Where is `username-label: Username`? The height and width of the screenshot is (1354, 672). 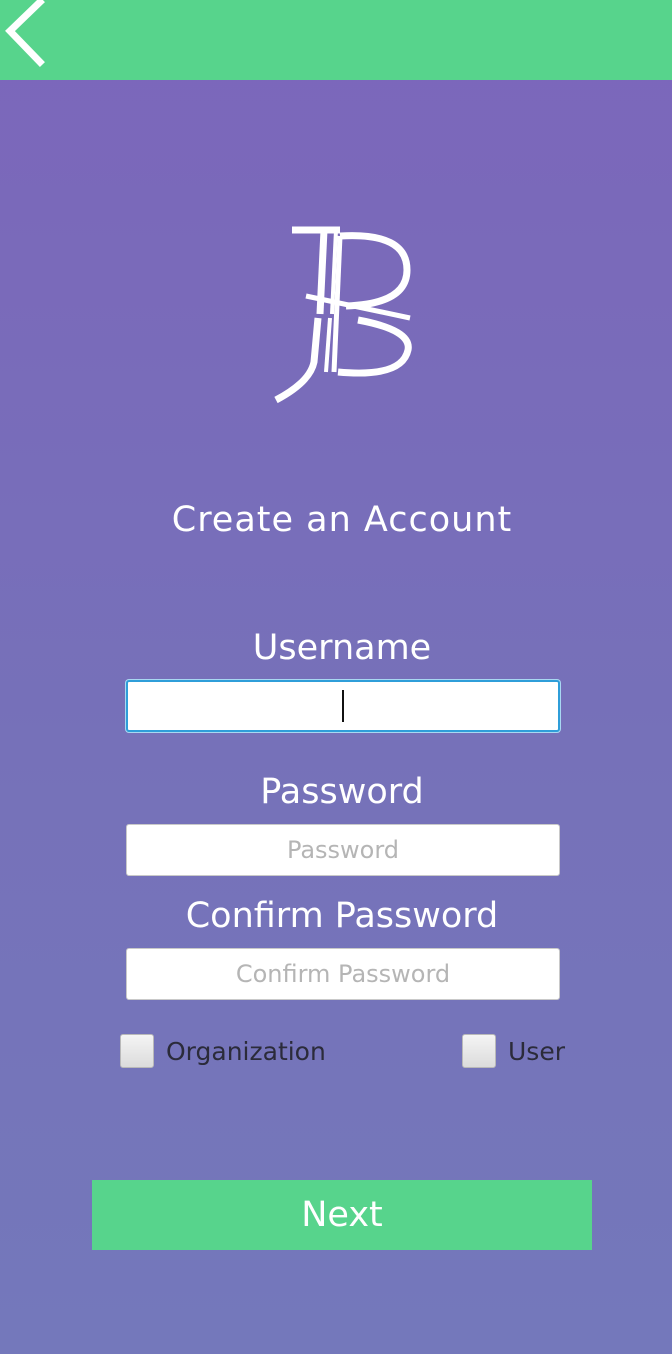 username-label: Username is located at coordinates (342, 648).